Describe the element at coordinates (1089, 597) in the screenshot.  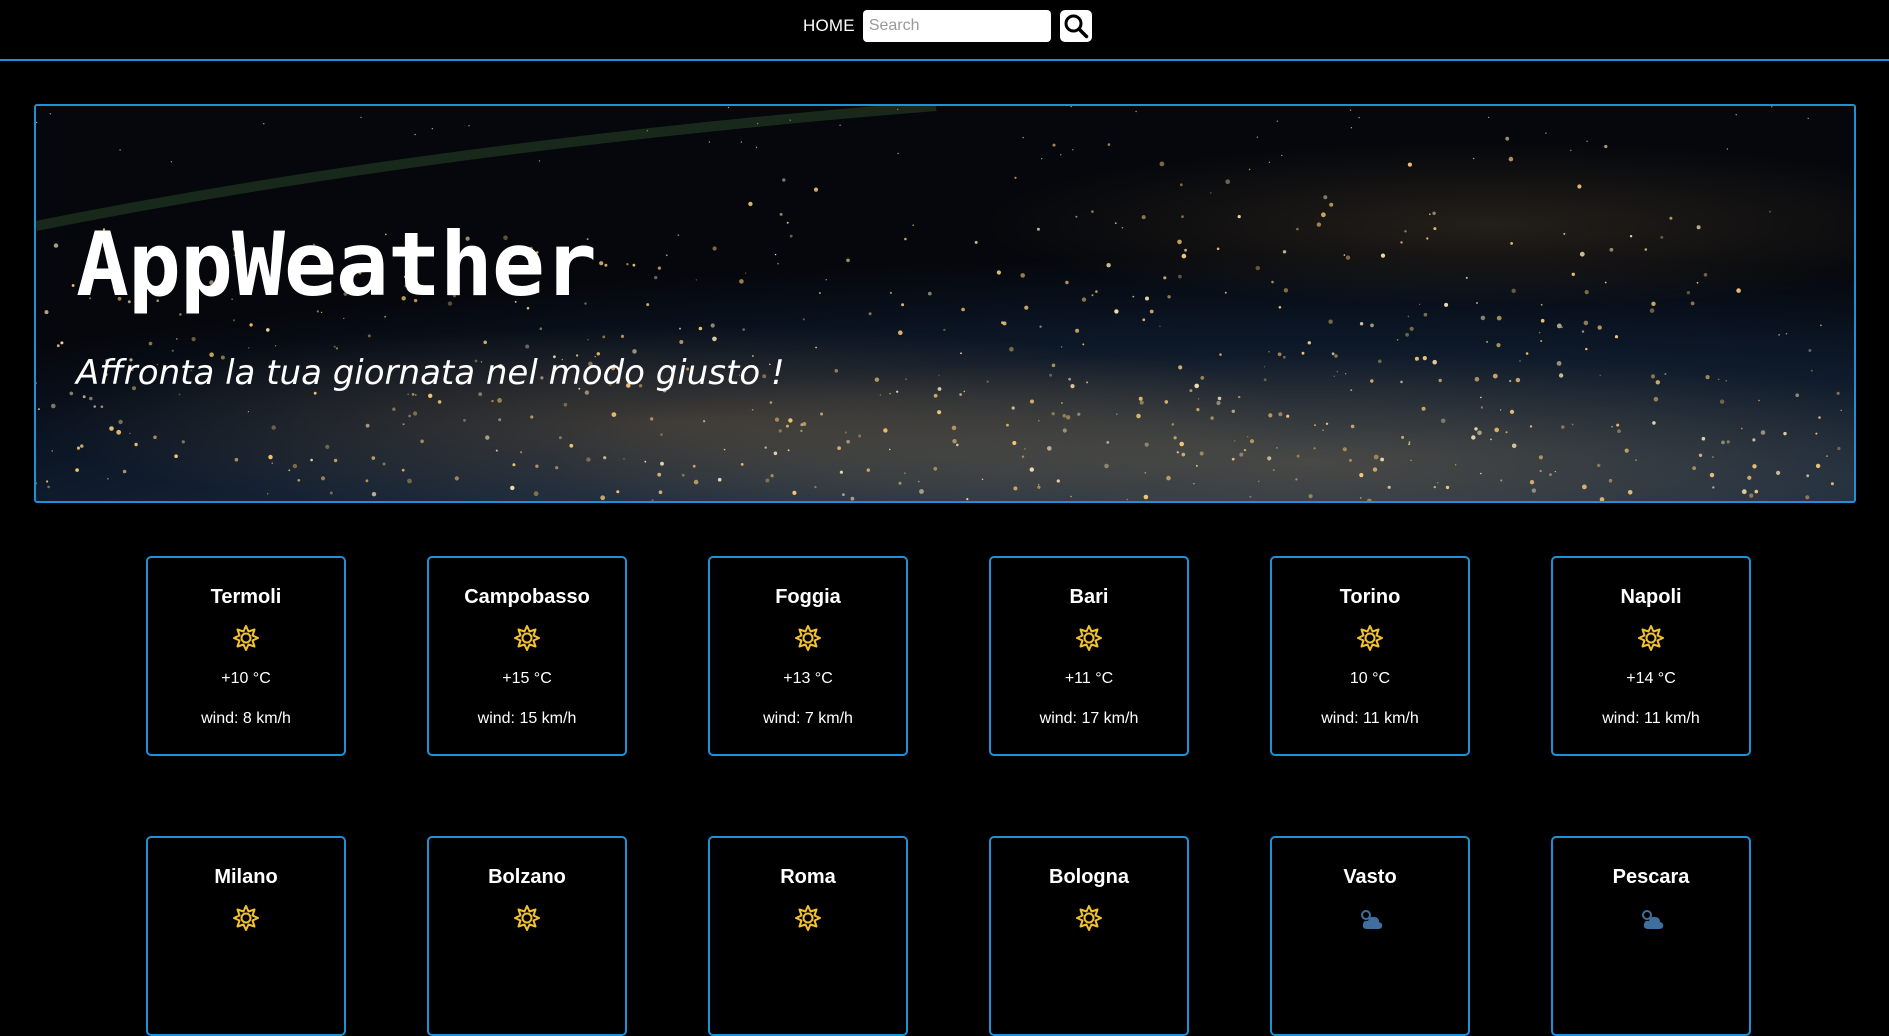
I see `city-name: Bari` at that location.